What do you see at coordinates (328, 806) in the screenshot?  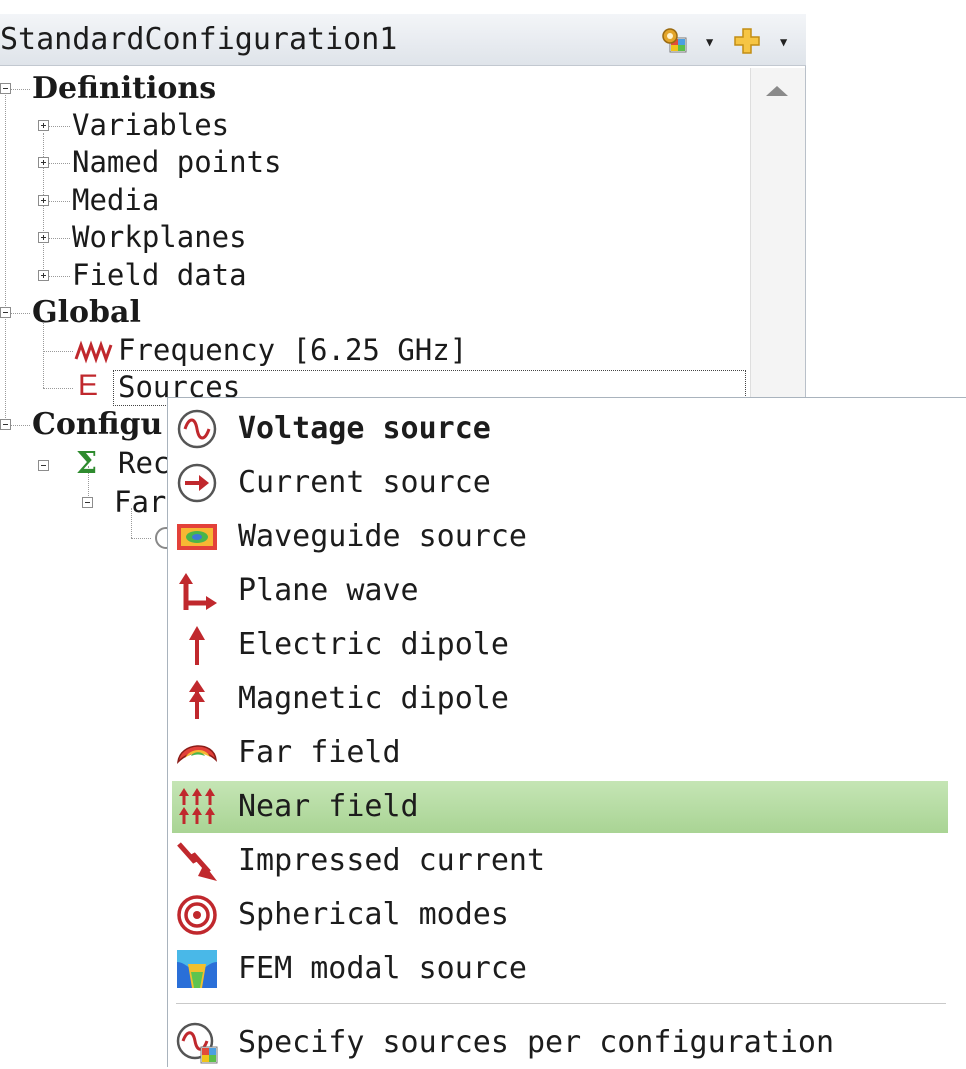 I see `menu-item-label: Near field` at bounding box center [328, 806].